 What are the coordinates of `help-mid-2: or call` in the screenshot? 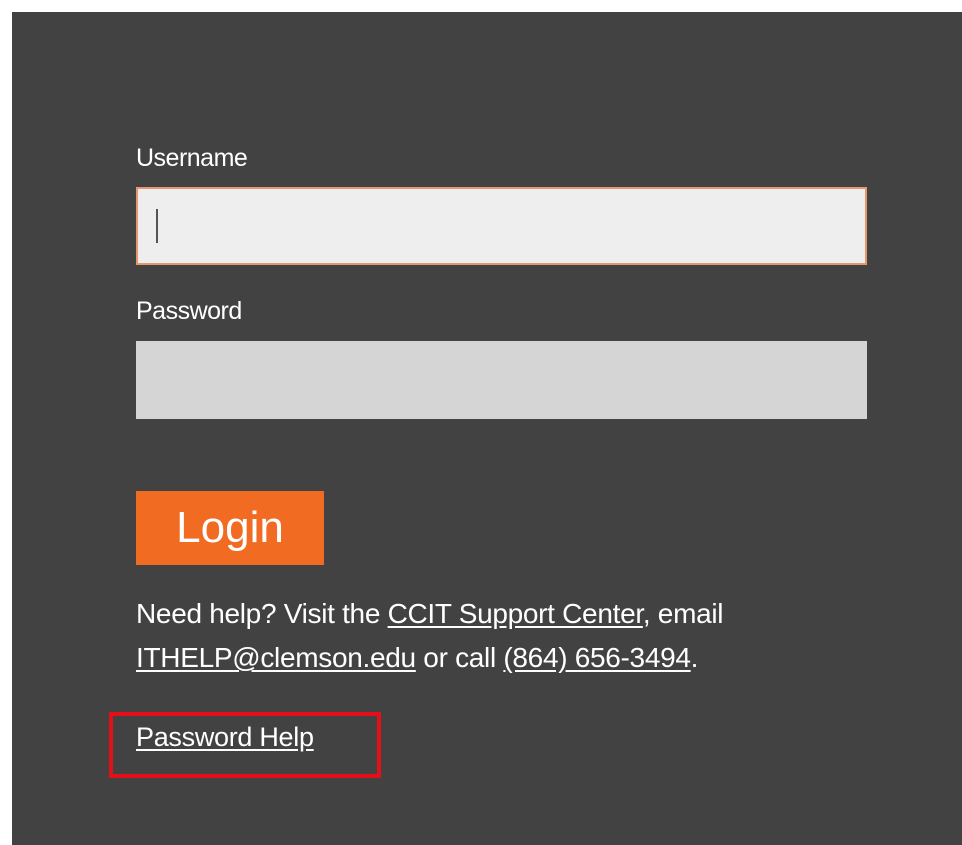 It's located at (459, 657).